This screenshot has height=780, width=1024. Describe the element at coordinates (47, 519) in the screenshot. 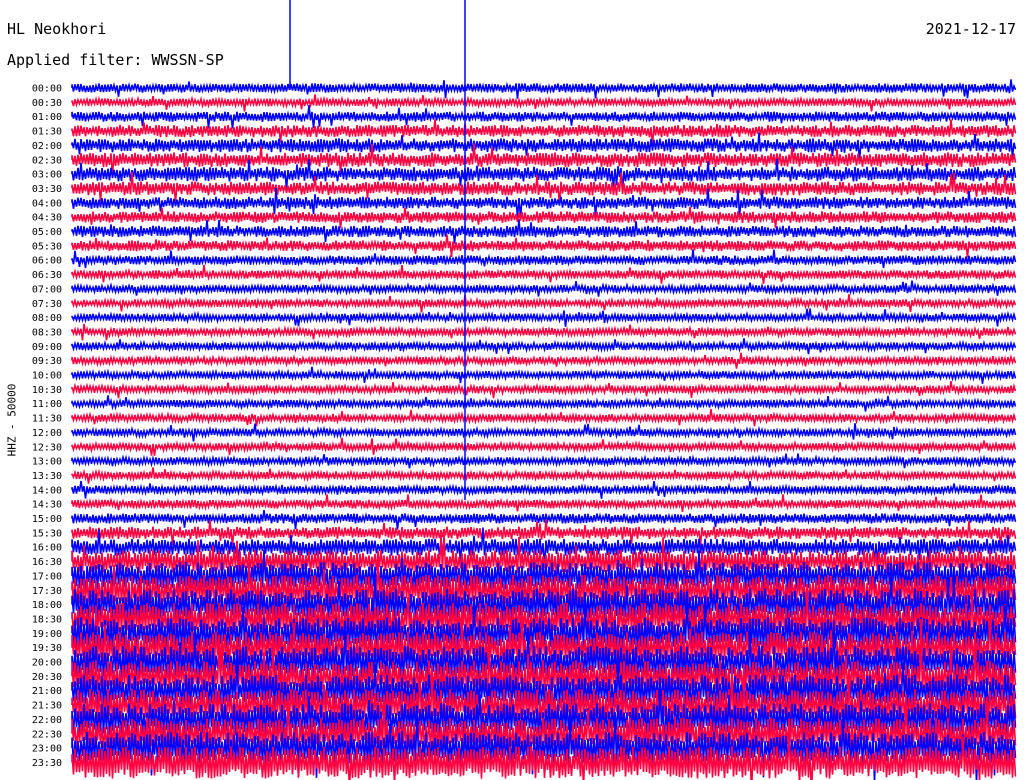

I see `row-time-label: 15:00` at that location.